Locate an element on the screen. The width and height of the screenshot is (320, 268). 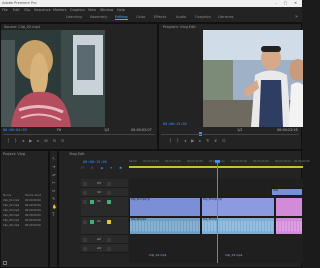
track-header-a3: A3 is located at coordinates (104, 248).